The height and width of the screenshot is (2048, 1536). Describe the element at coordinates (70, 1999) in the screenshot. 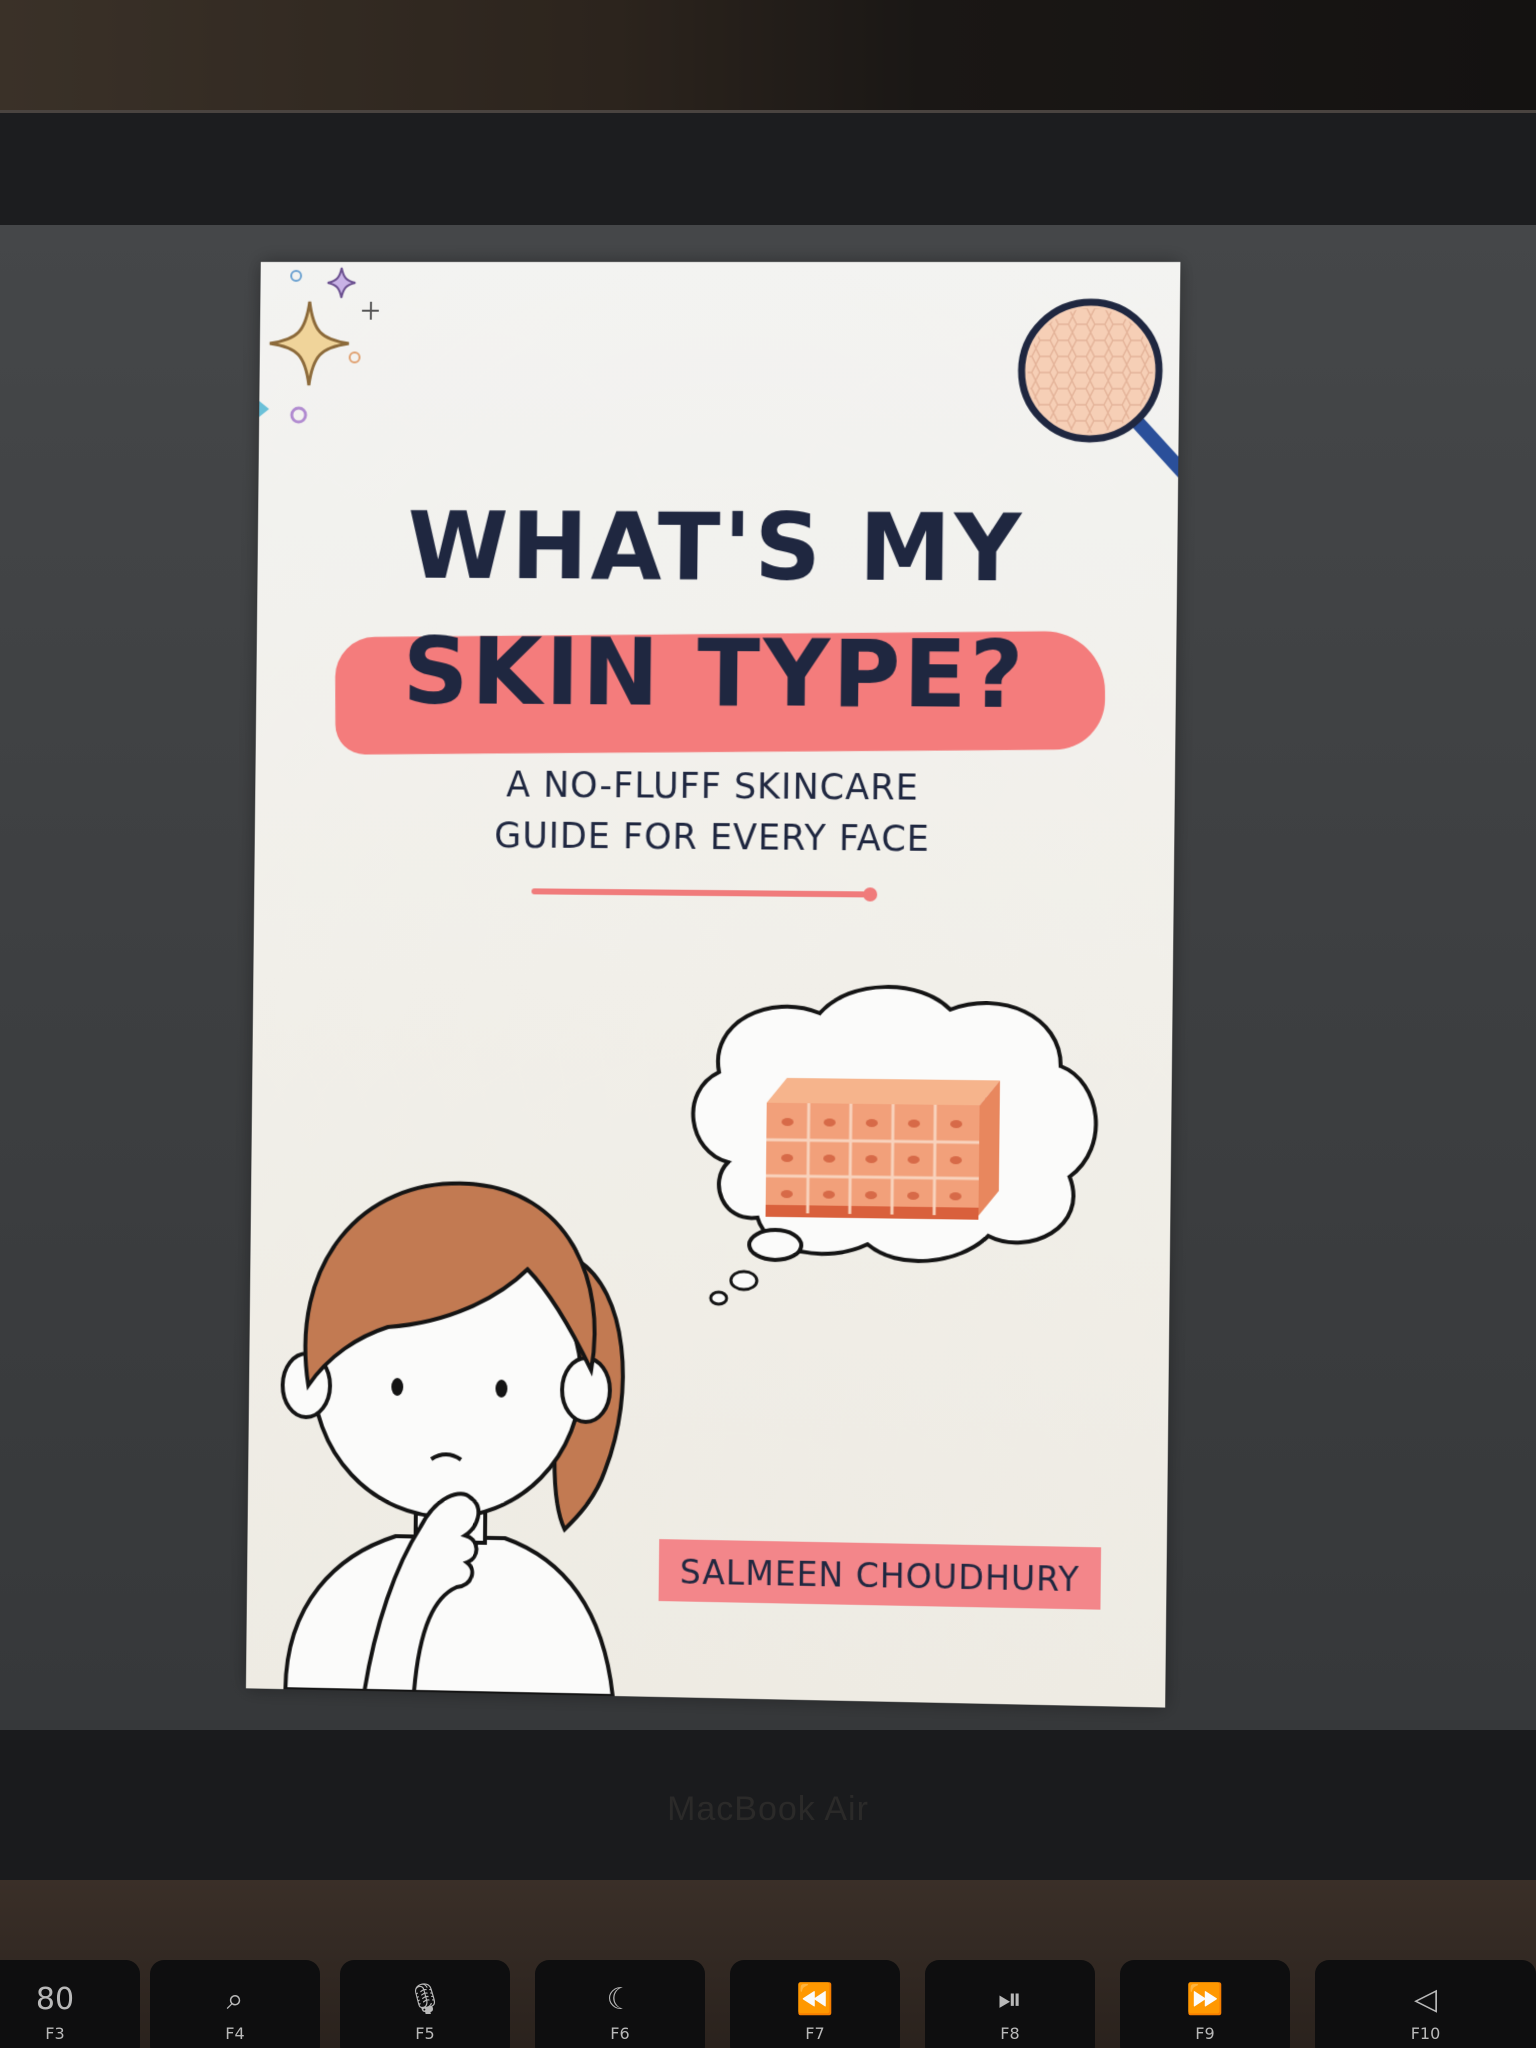

I see `mission-control-icon: 80` at that location.